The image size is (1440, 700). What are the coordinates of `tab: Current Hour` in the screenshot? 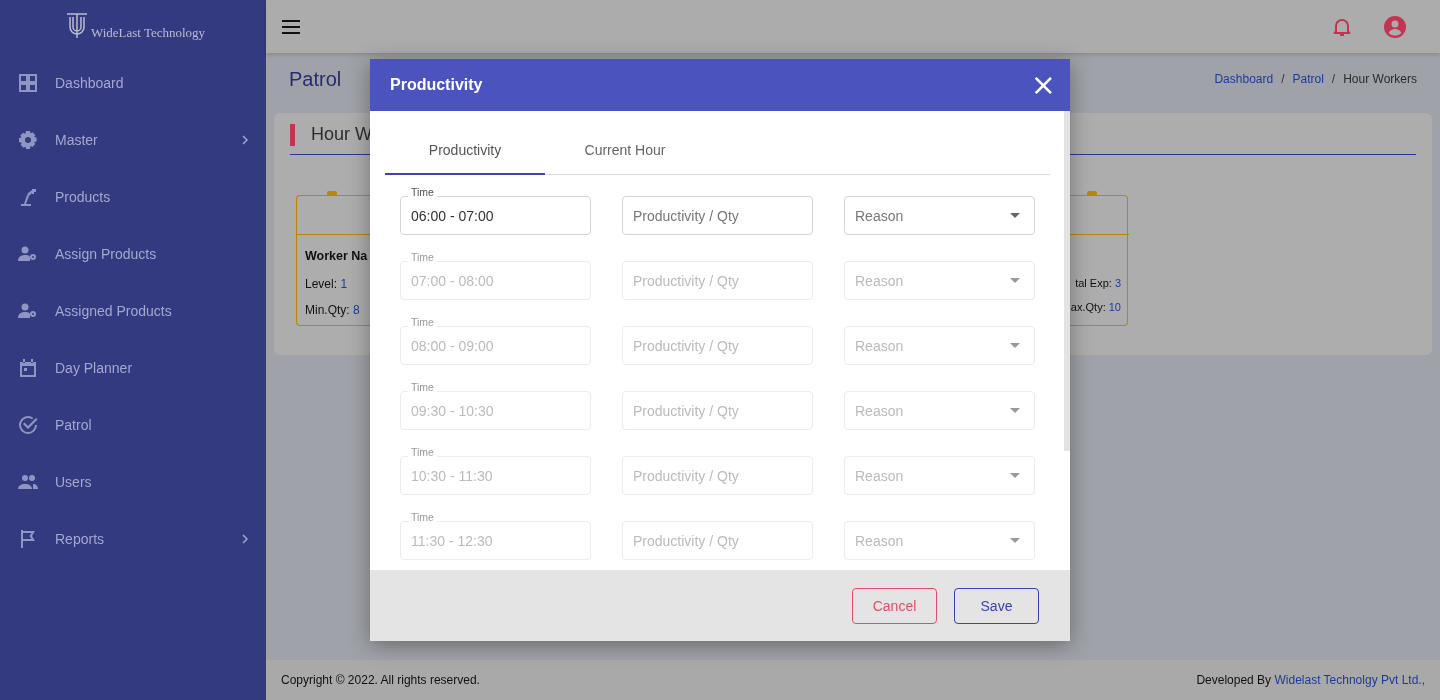 It's located at (625, 150).